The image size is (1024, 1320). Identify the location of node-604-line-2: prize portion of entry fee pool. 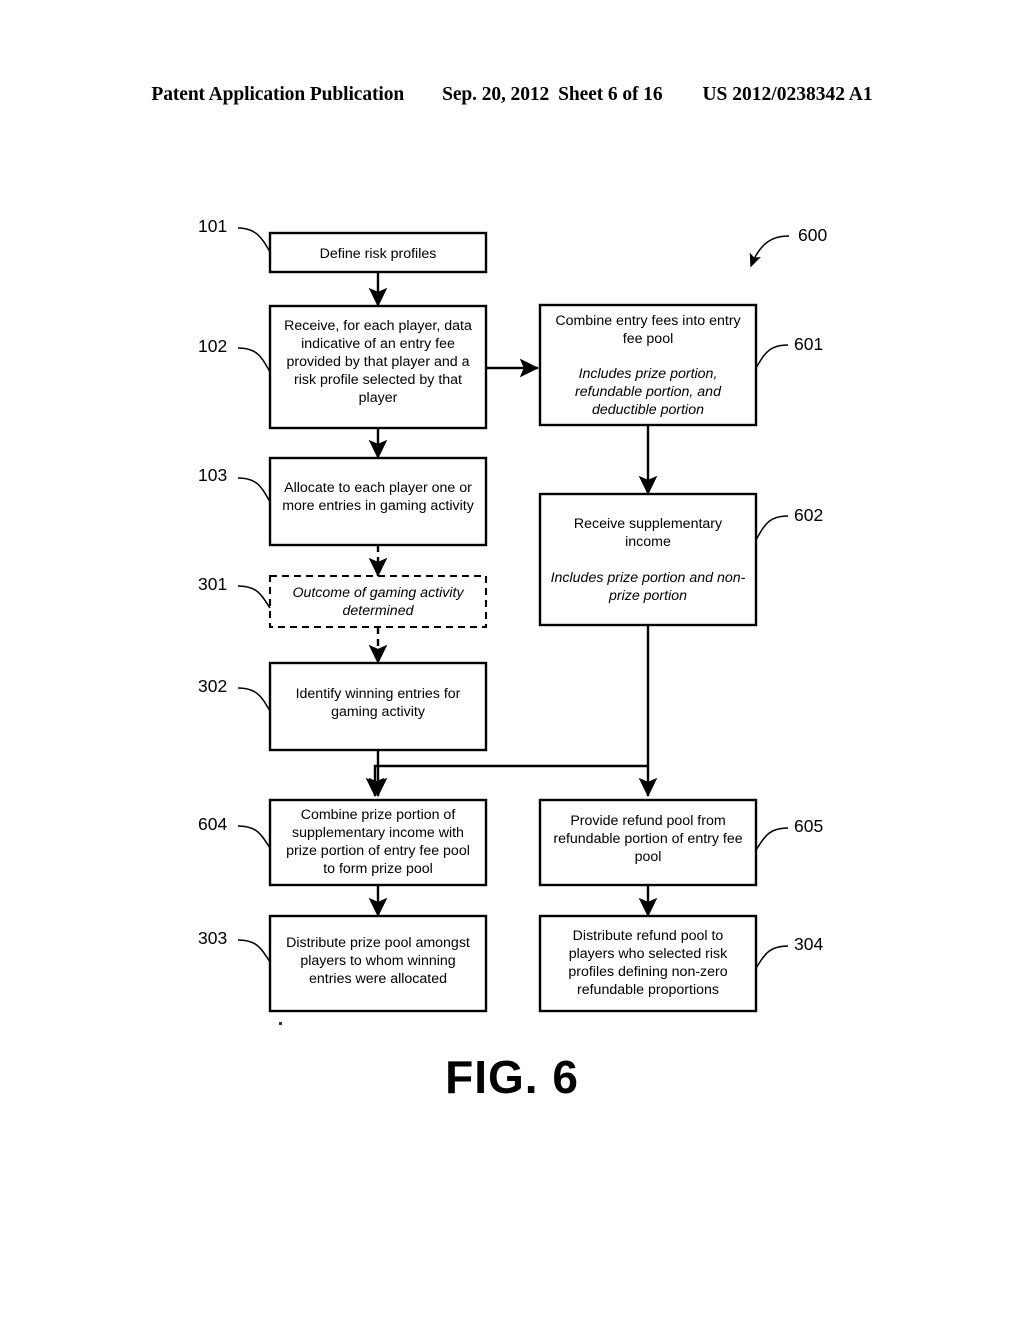
(378, 851).